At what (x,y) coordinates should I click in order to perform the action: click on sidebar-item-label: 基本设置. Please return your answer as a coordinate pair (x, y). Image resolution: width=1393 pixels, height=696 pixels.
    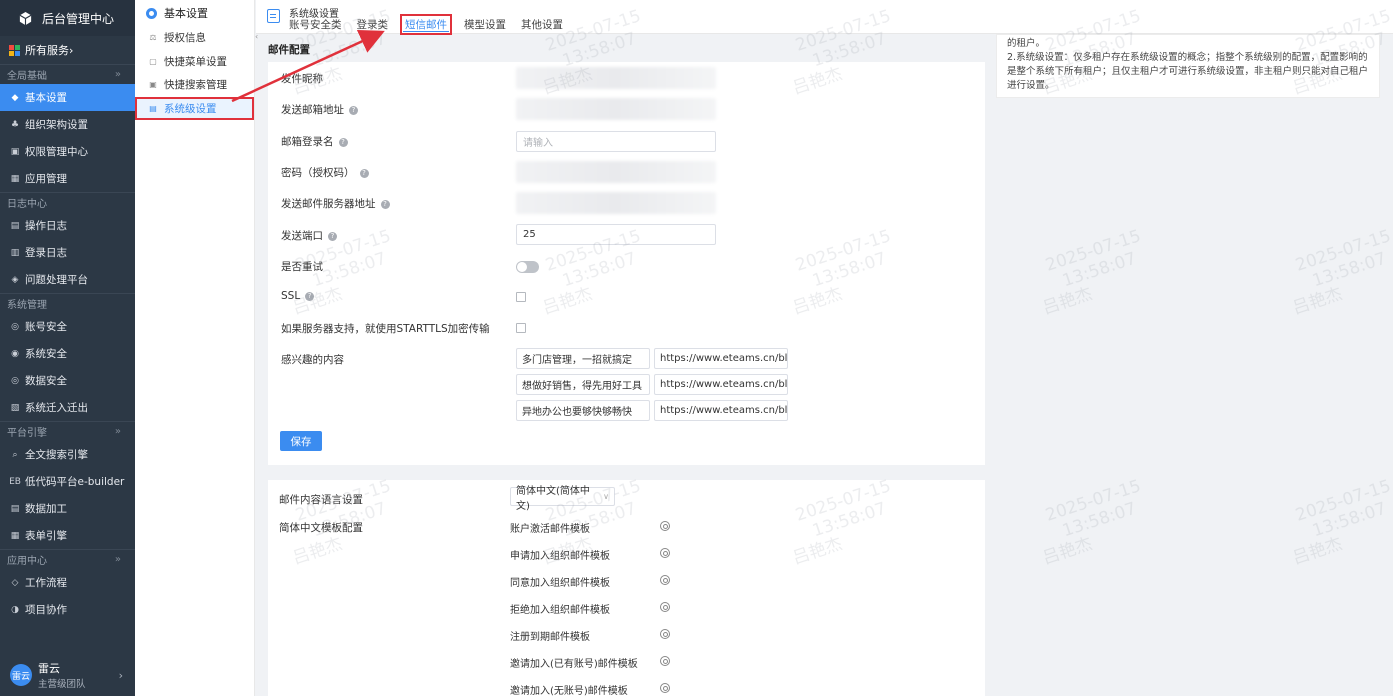
    Looking at the image, I should click on (46, 98).